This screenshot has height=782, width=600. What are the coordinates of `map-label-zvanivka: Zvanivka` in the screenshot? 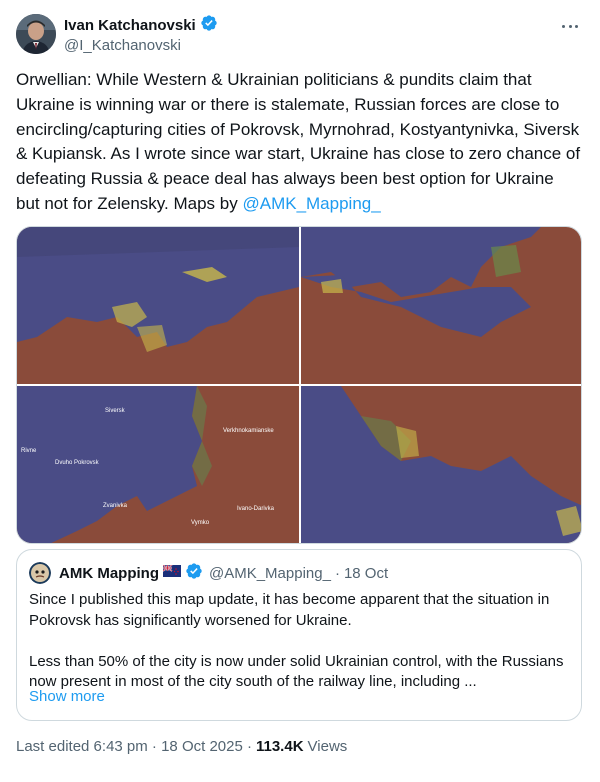 It's located at (115, 506).